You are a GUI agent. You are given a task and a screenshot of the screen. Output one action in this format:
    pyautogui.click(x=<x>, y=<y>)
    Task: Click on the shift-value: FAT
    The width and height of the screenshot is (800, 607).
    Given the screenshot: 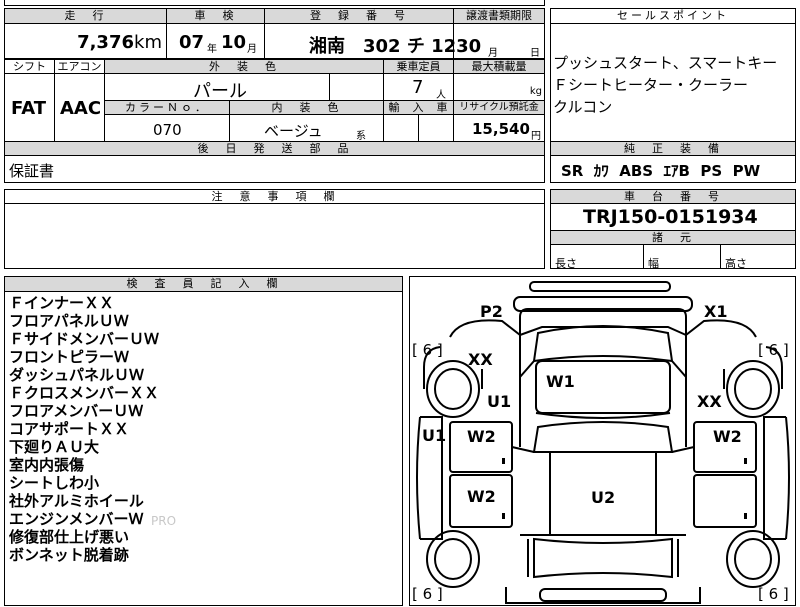 What is the action you would take?
    pyautogui.click(x=29, y=108)
    